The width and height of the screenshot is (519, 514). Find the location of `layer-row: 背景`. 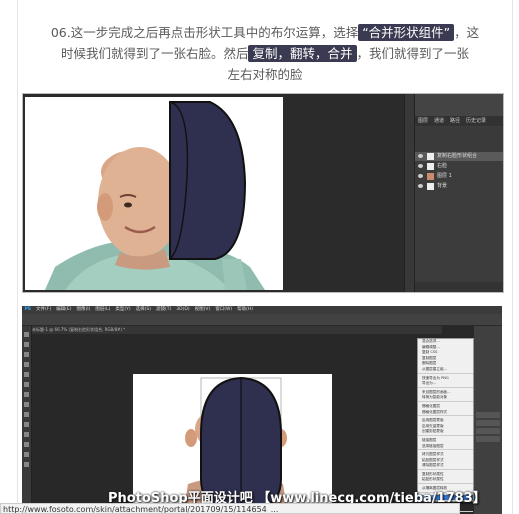

layer-row: 背景 is located at coordinates (459, 186).